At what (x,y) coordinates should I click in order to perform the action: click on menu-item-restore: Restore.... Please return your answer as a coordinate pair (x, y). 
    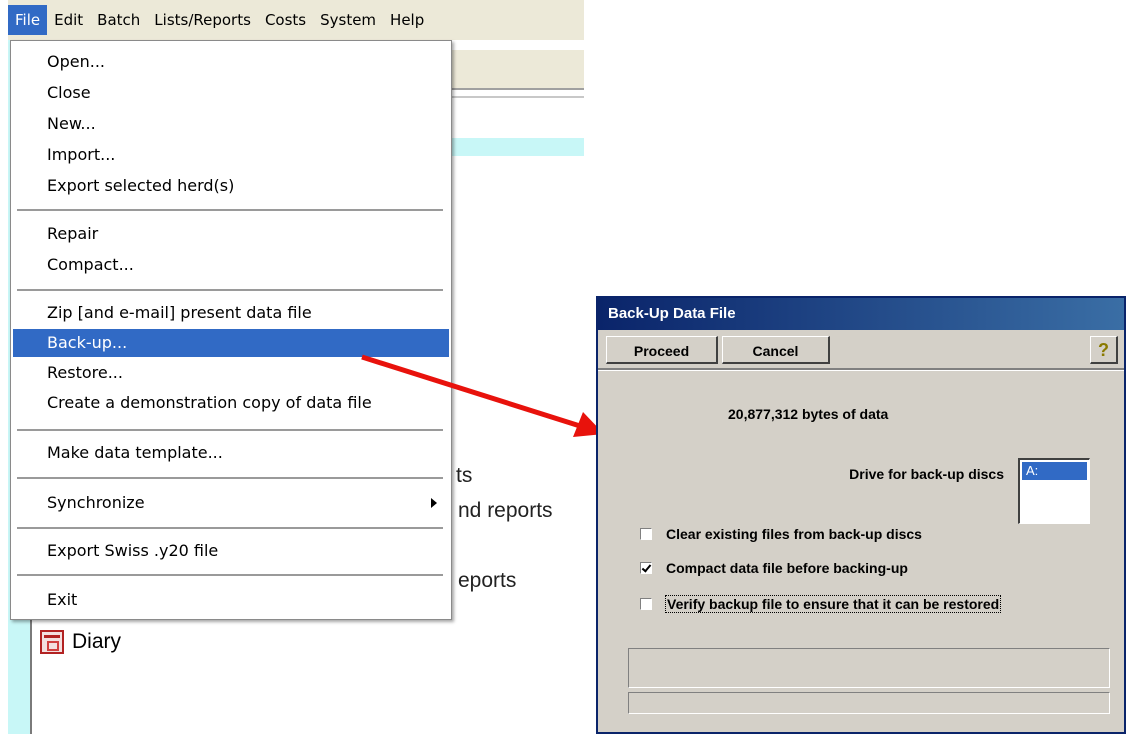
    Looking at the image, I should click on (231, 373).